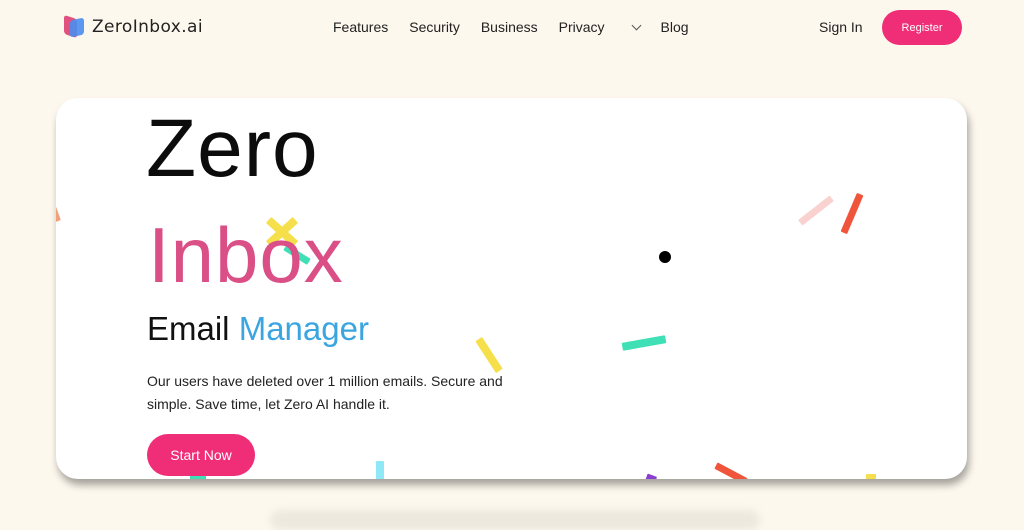  I want to click on hero-title-zero: Zero, so click(232, 148).